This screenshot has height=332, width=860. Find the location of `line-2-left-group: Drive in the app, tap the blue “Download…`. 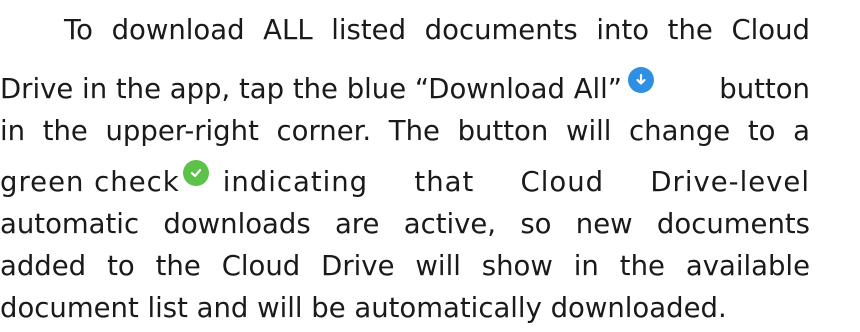

line-2-left-group: Drive in the app, tap the blue “Download… is located at coordinates (327, 86).